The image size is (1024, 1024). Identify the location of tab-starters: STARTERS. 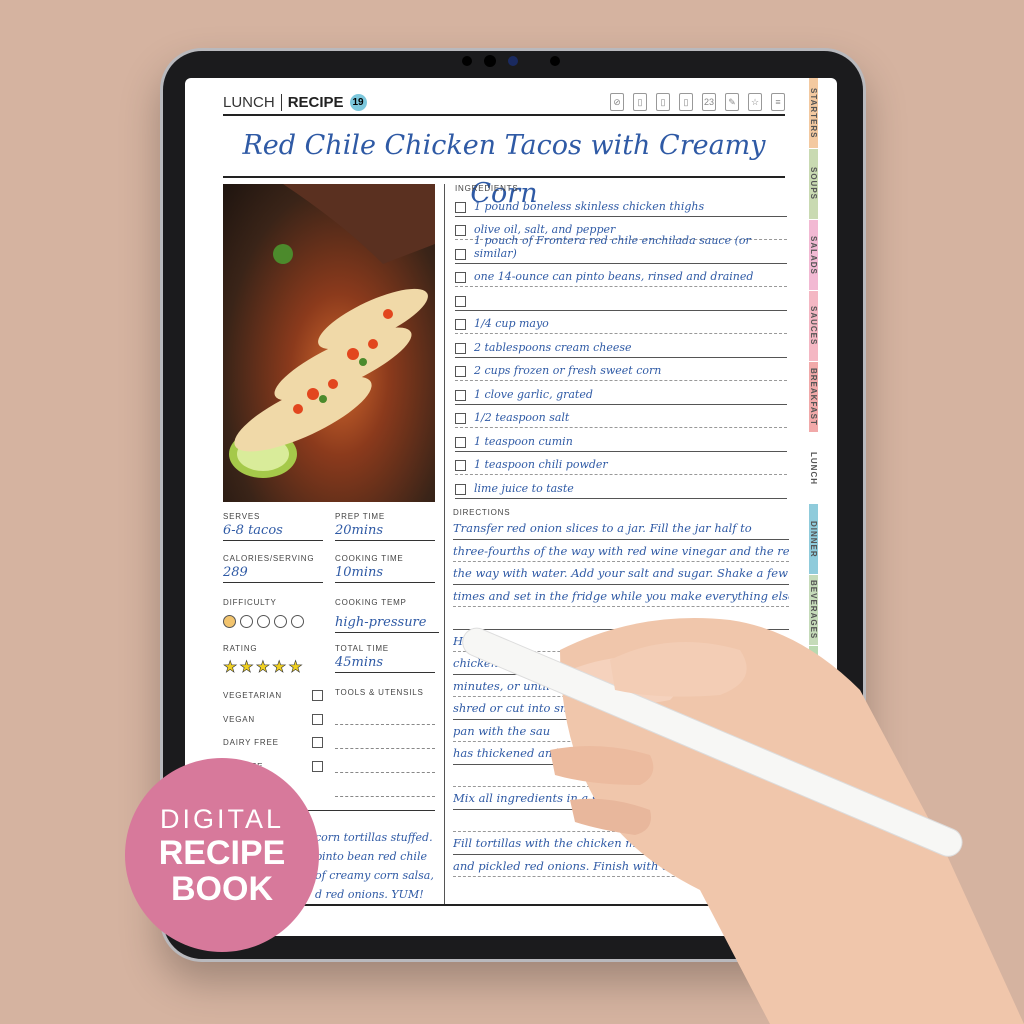
(813, 113).